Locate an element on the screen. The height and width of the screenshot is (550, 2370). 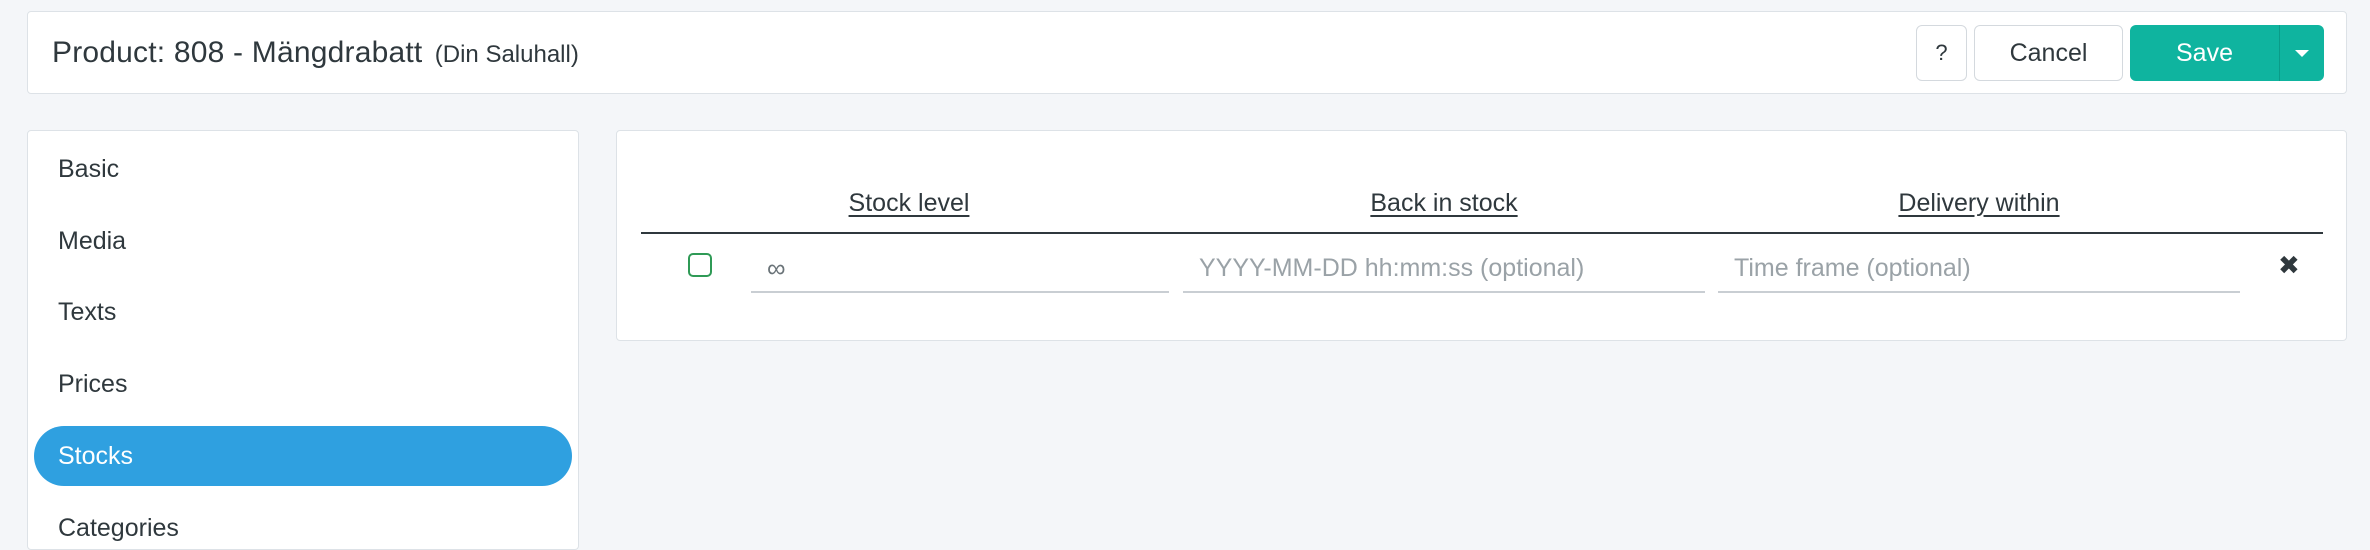
column-header-back-in-stock: Back in stock is located at coordinates (1443, 203).